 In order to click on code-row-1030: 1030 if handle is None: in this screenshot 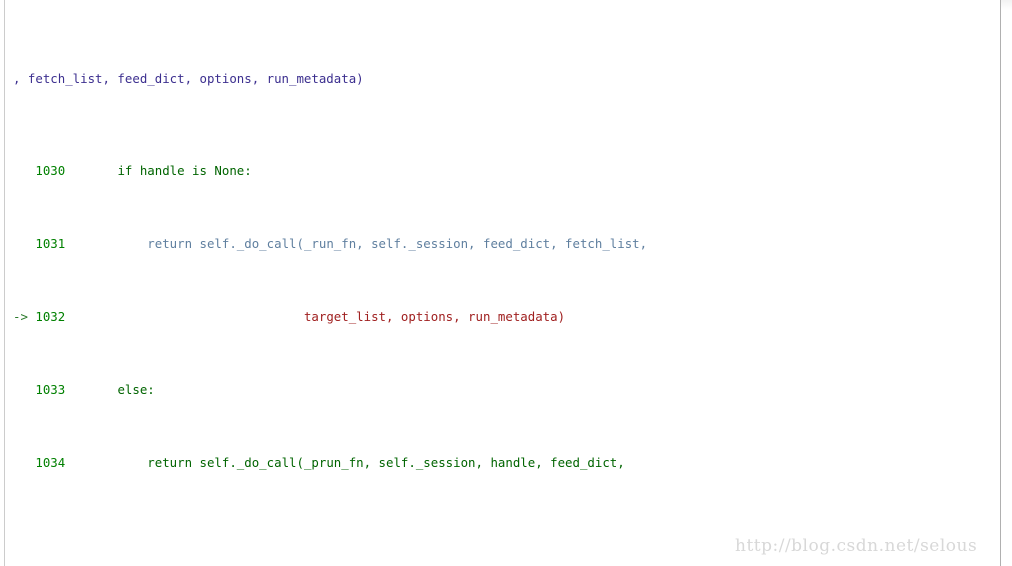, I will do `click(505, 171)`.